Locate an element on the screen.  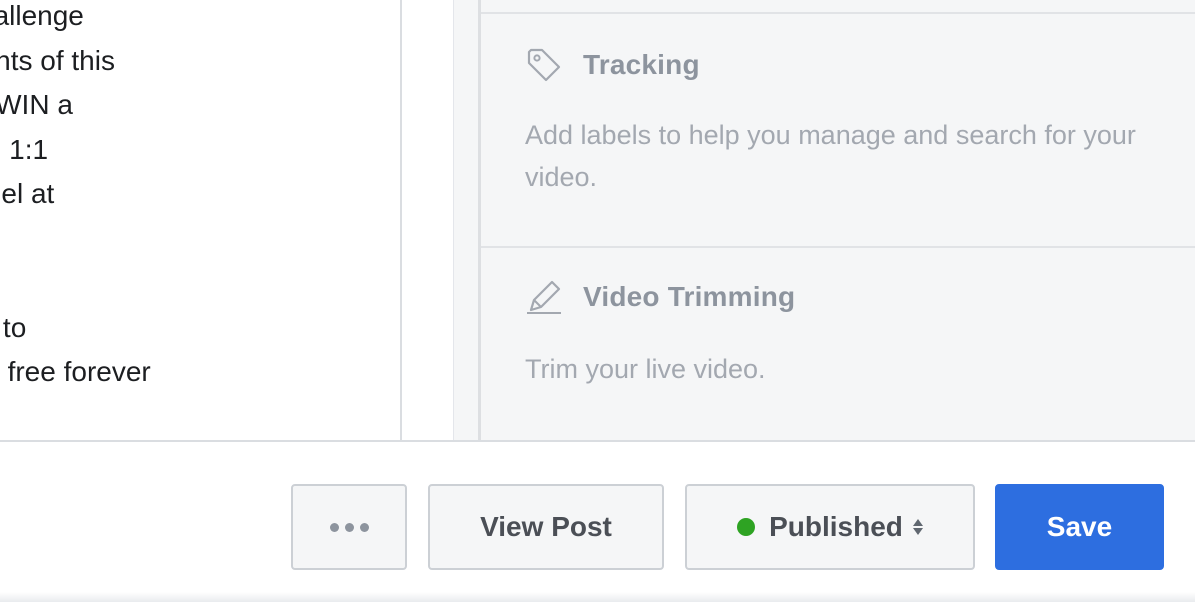
pen-icon is located at coordinates (544, 297).